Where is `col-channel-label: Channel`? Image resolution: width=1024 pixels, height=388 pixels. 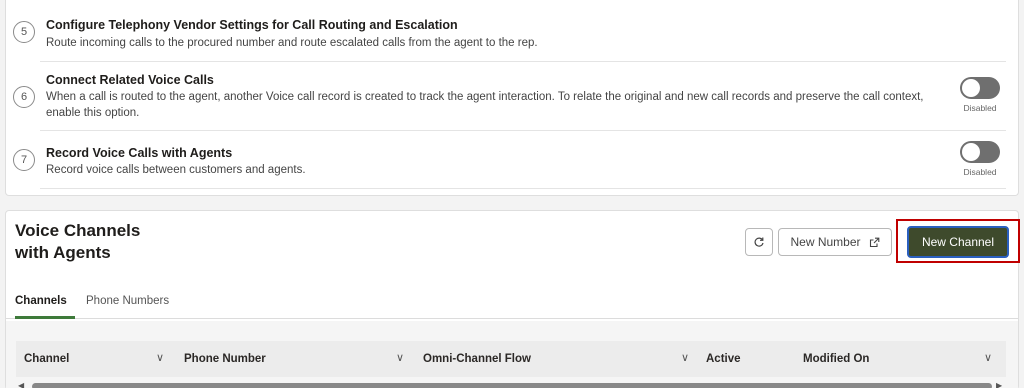
col-channel-label: Channel is located at coordinates (47, 359).